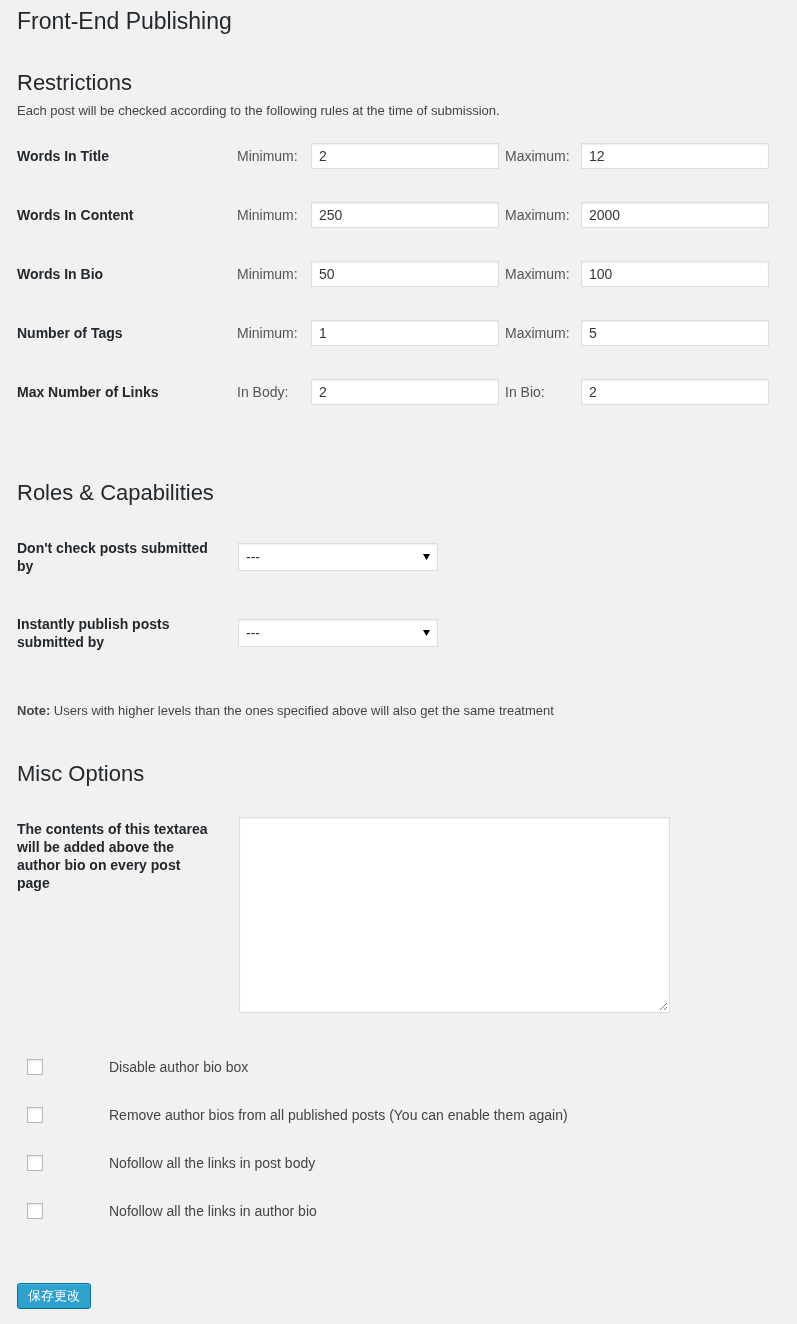 This screenshot has height=1324, width=797. I want to click on note-text: Note: Users with higher levels than the ones specified above will also get the same treatment, so click(285, 711).